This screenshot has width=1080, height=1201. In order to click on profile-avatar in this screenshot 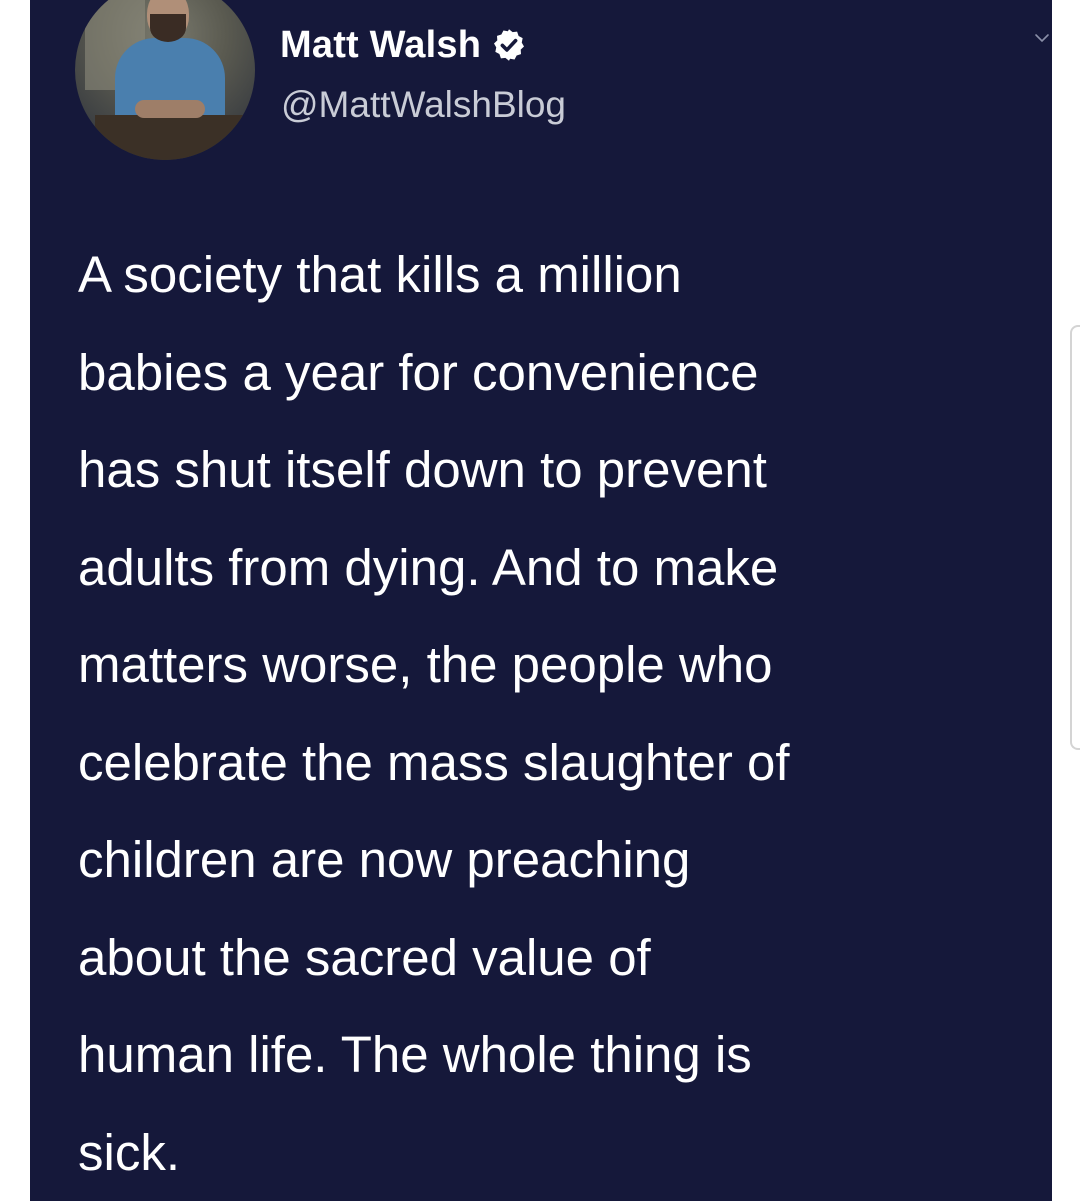, I will do `click(165, 80)`.